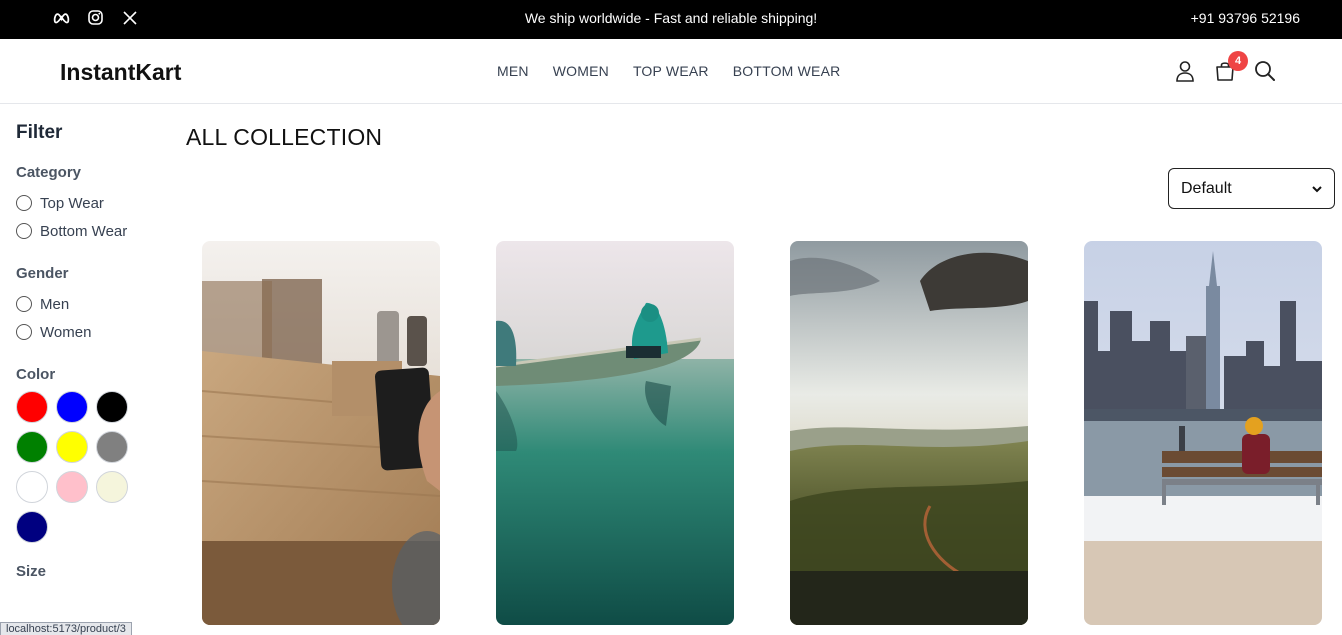 This screenshot has width=1342, height=635. What do you see at coordinates (120, 72) in the screenshot?
I see `brand-logo: InstantKart` at bounding box center [120, 72].